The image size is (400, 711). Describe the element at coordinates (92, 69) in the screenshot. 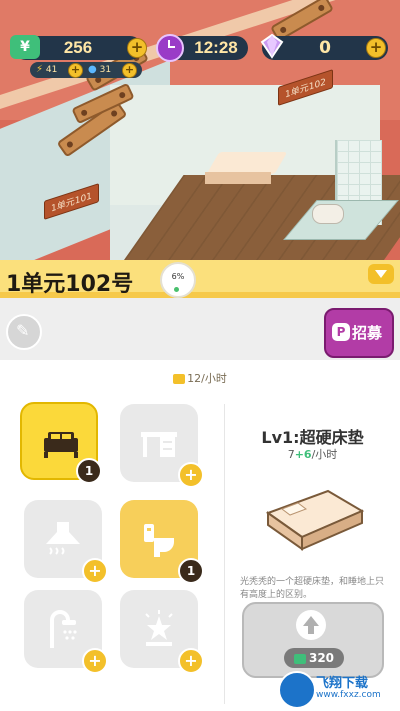

I see `water-drop-icon: ●` at that location.